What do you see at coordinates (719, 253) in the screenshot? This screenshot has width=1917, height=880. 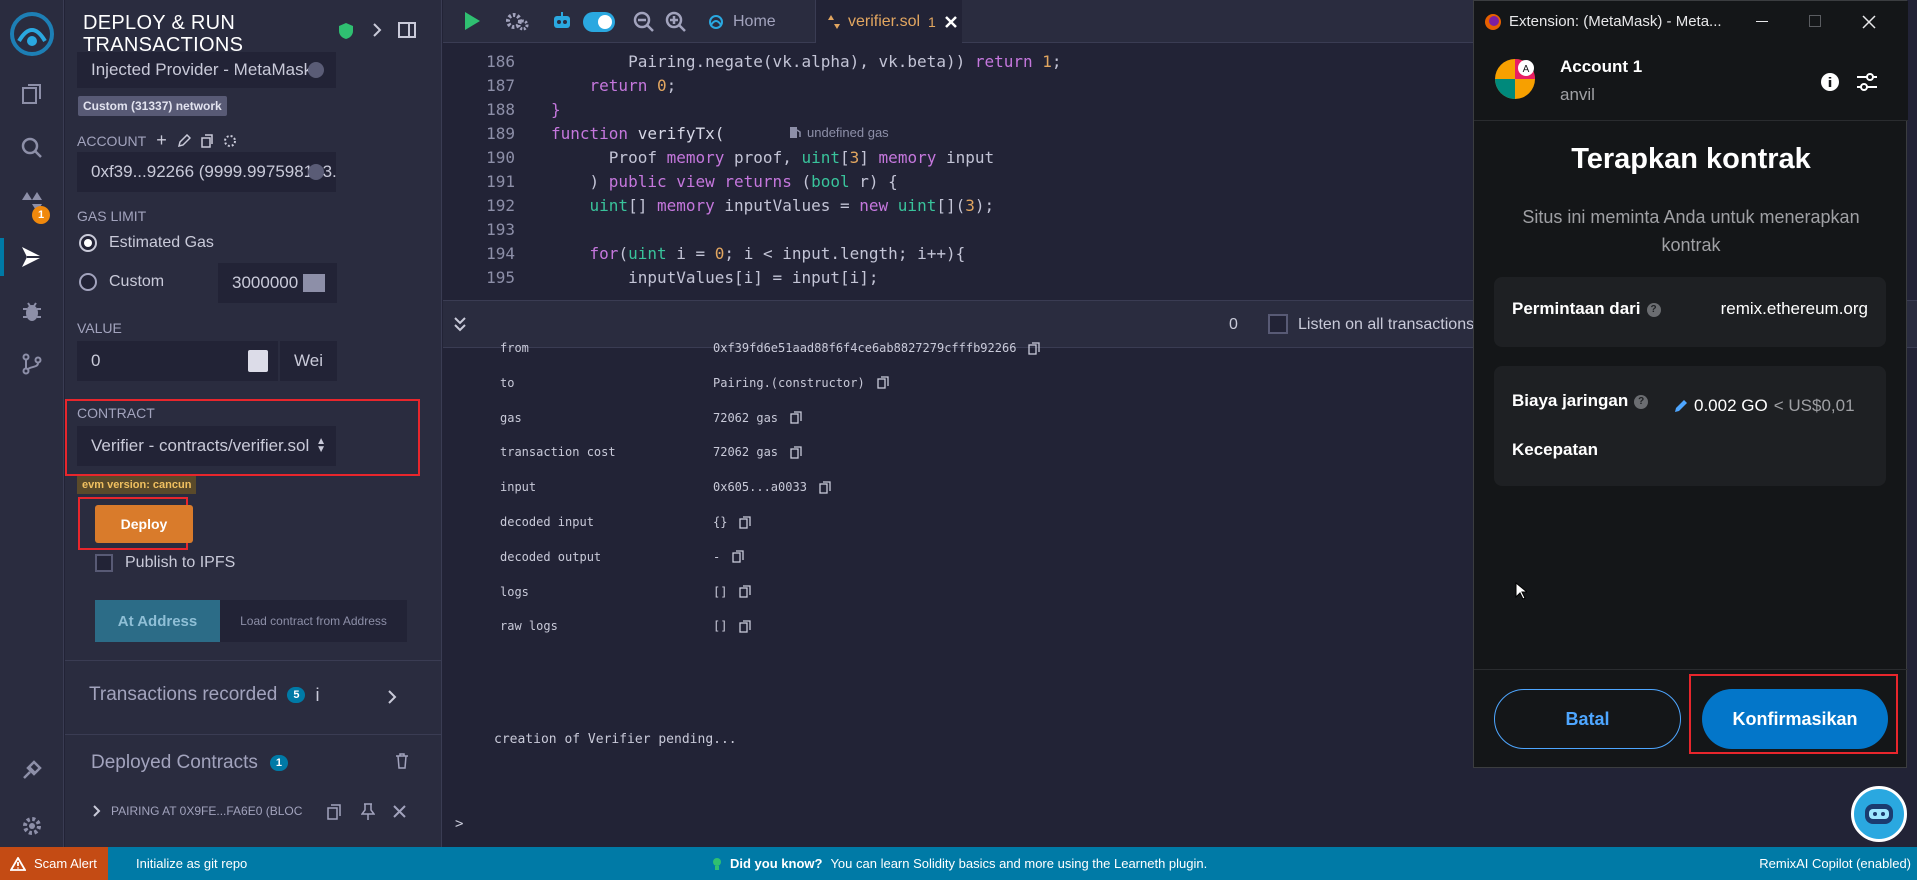 I see `code-token: 0` at bounding box center [719, 253].